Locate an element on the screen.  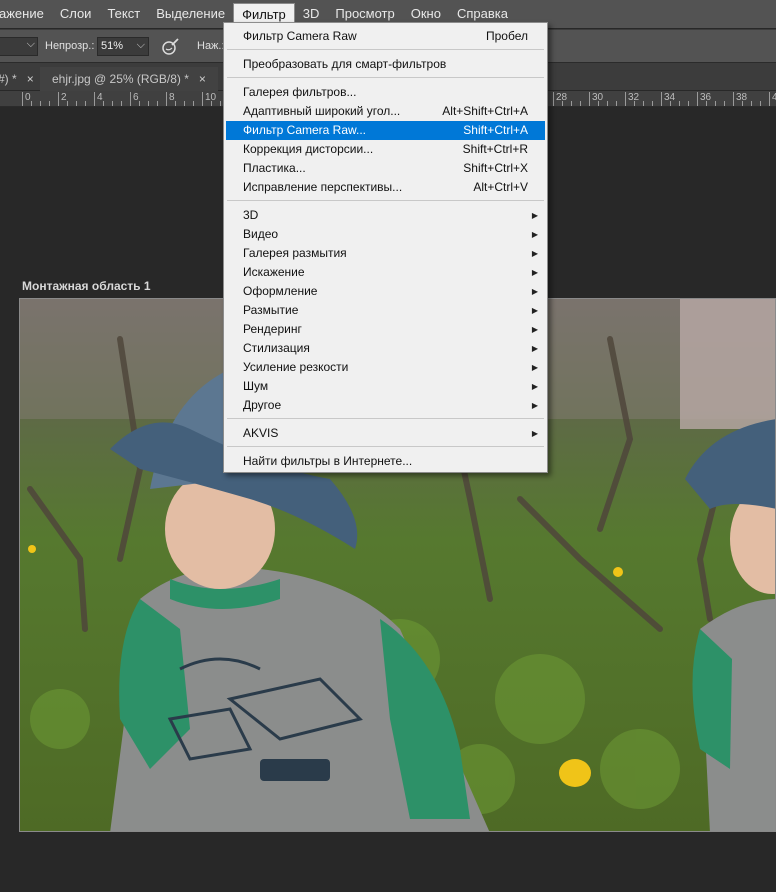
menu-layers: Слои is located at coordinates (76, 14).